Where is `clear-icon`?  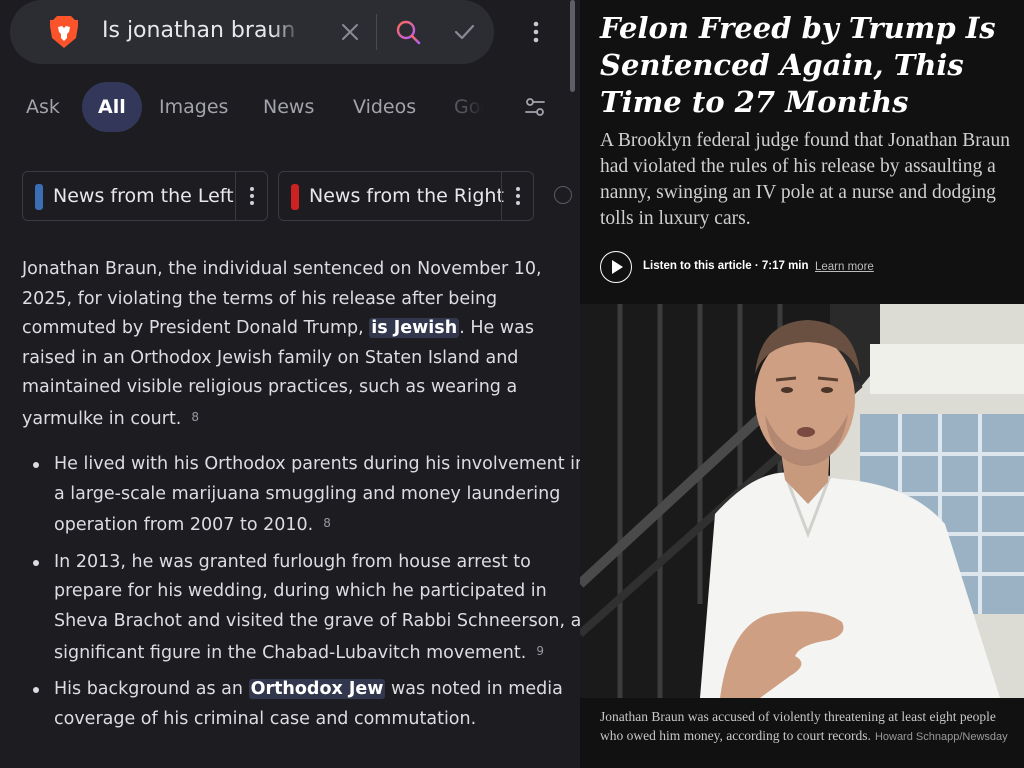
clear-icon is located at coordinates (350, 32).